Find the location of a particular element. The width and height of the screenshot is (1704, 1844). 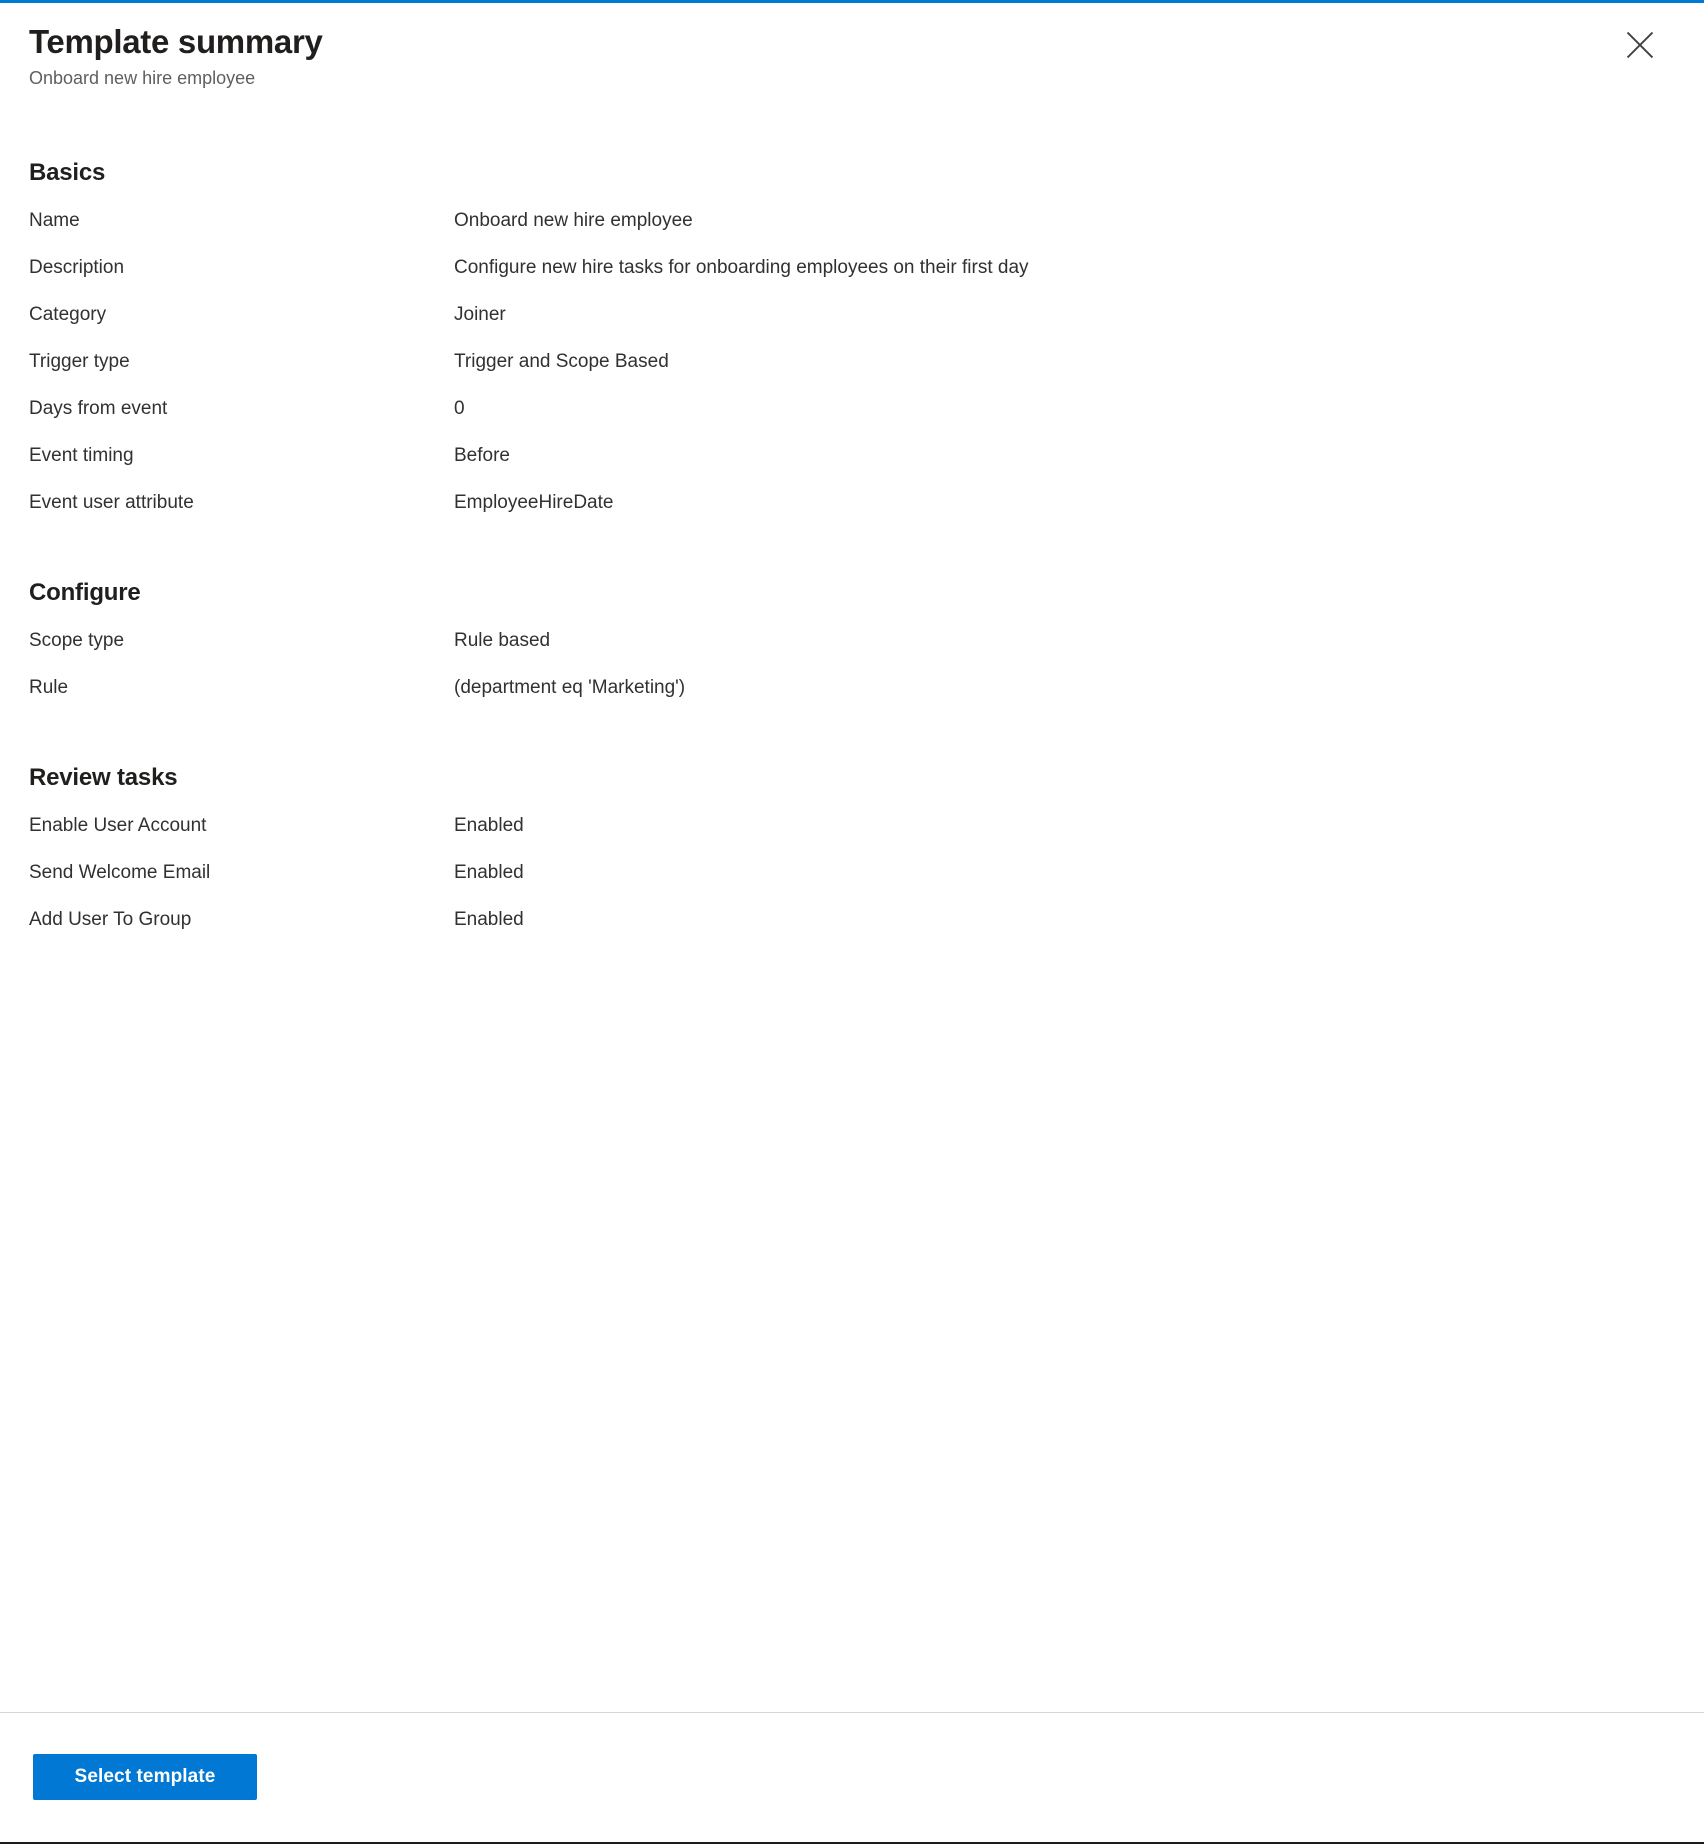

row-value: EmployeeHireDate is located at coordinates (534, 502).